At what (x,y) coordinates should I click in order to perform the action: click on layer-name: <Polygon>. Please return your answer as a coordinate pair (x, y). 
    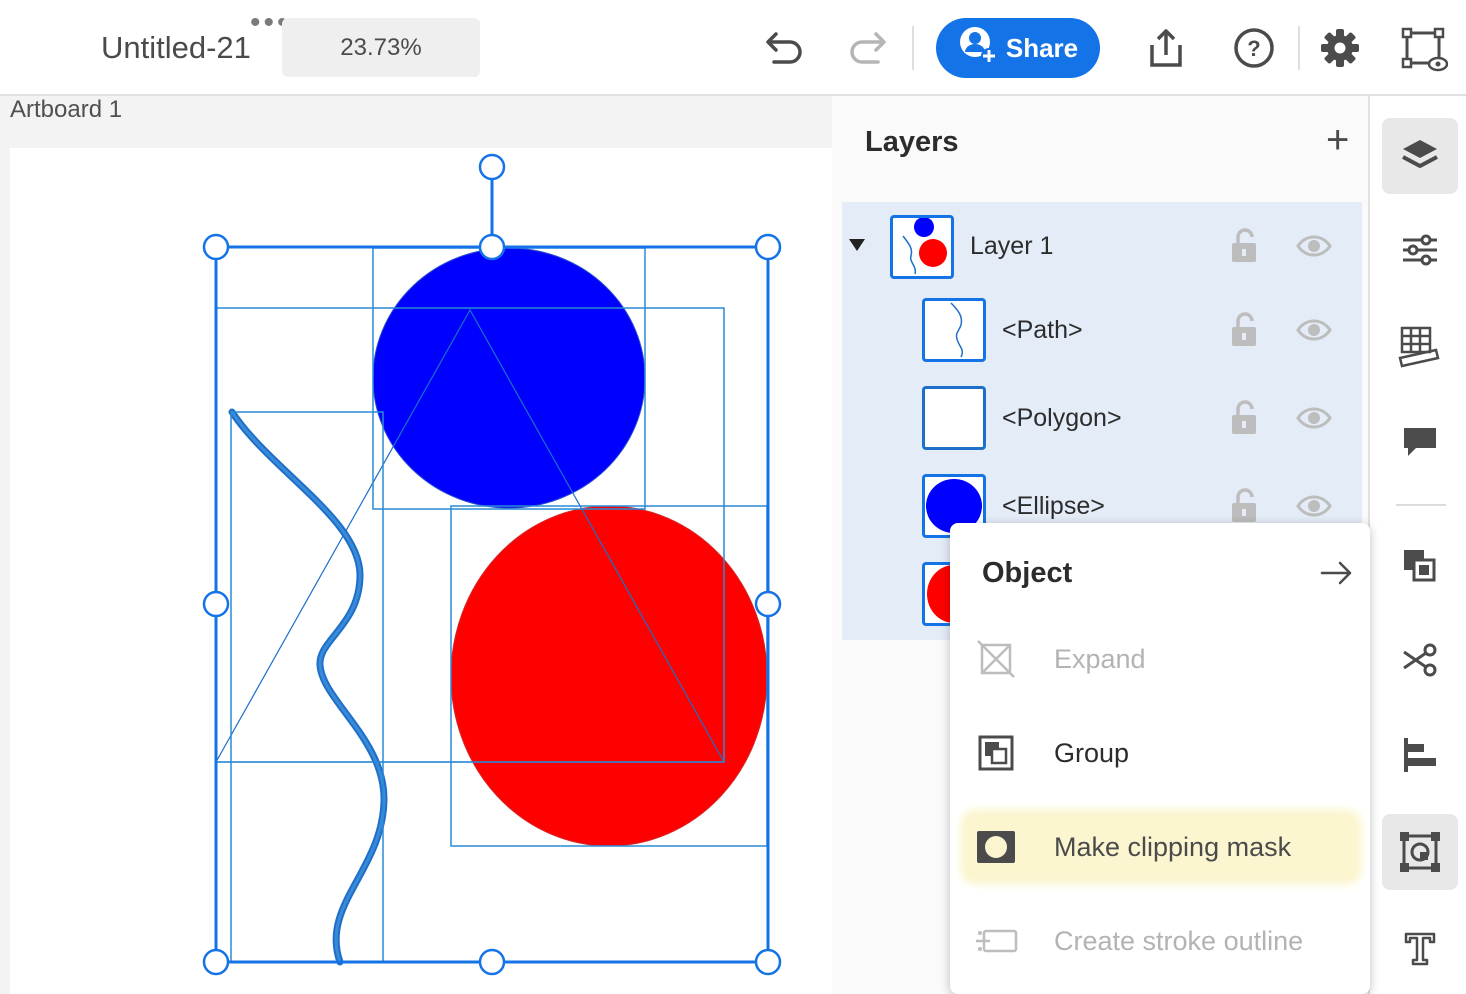
    Looking at the image, I should click on (1062, 418).